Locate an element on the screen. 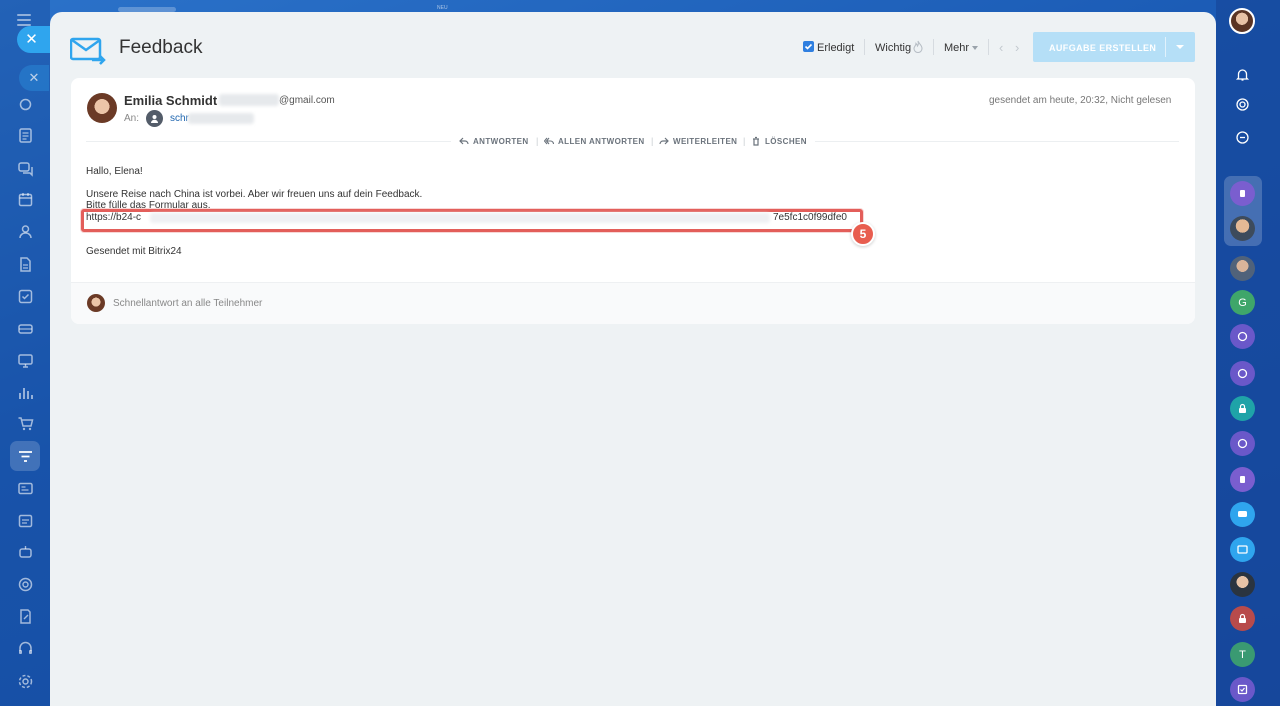 The height and width of the screenshot is (706, 1280). reply-icon is located at coordinates (464, 141).